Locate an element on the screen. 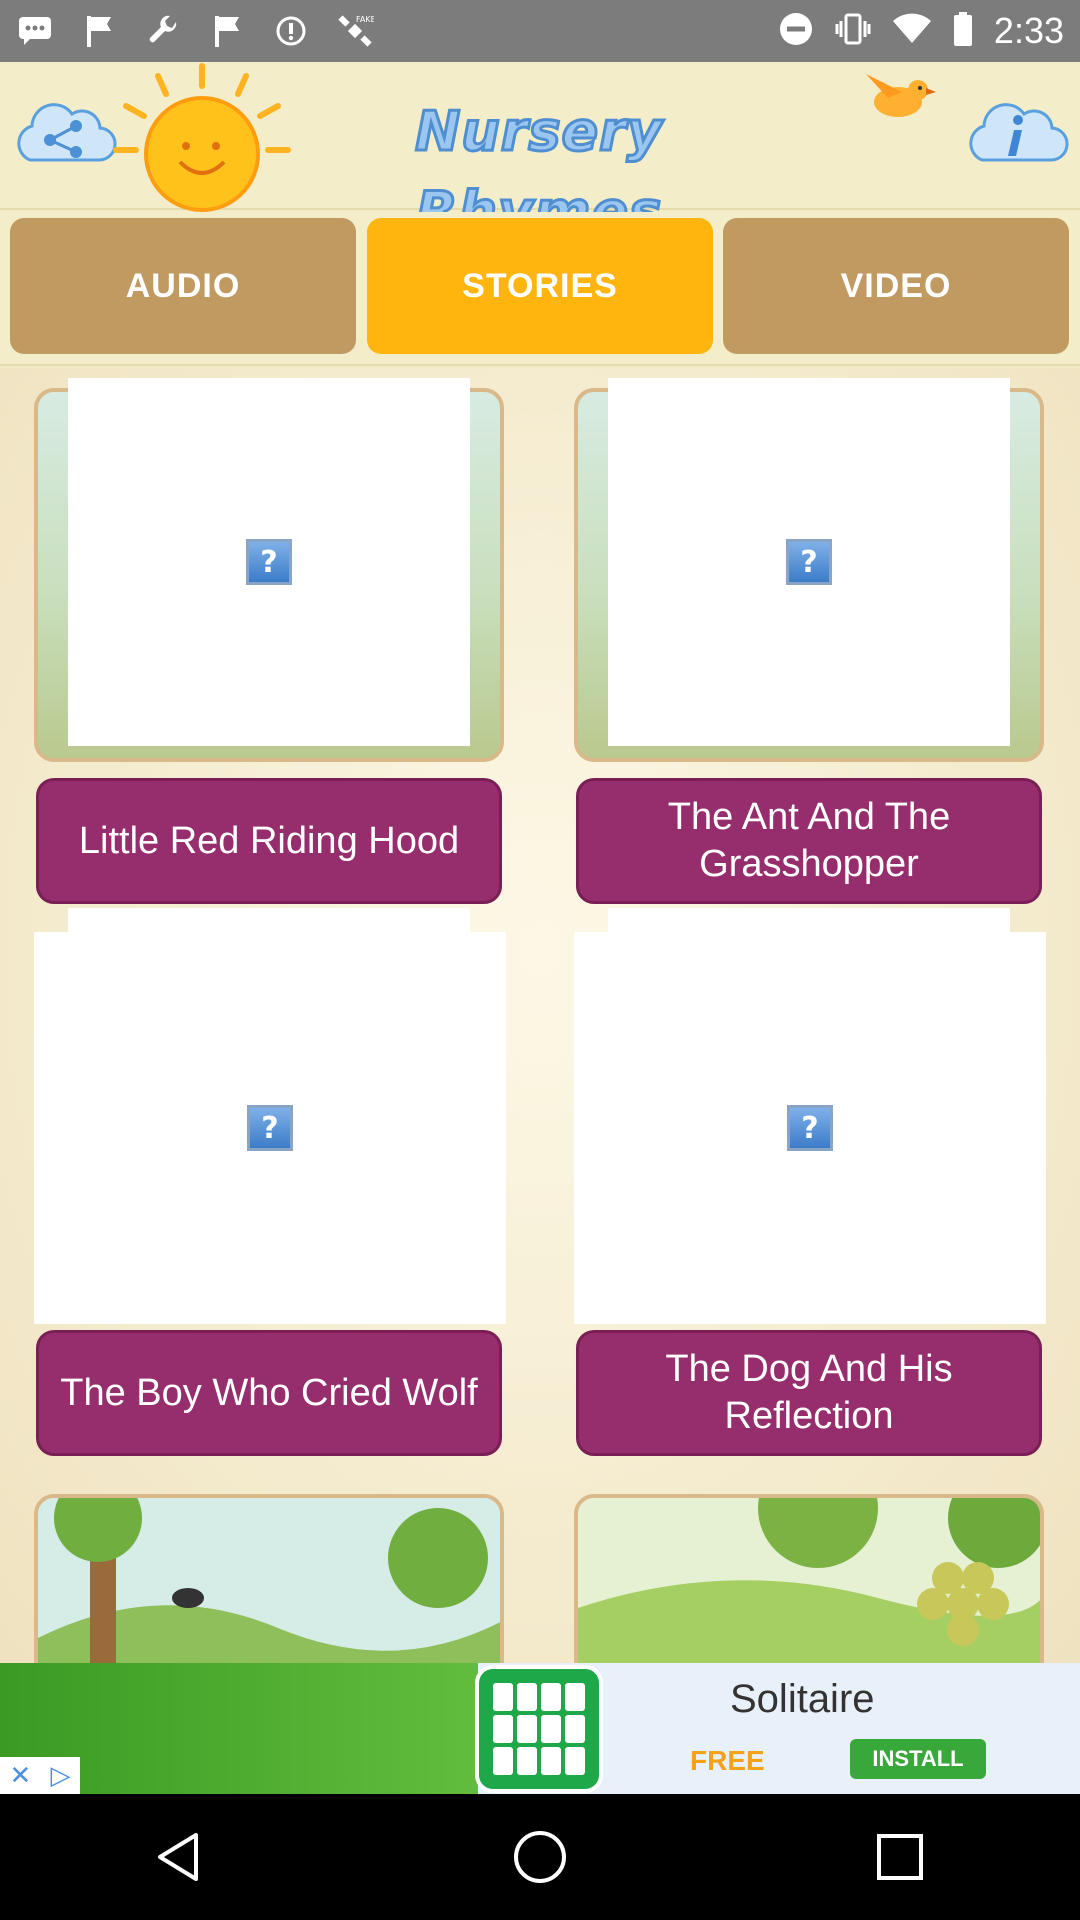  app-header: Nursery Rhymes is located at coordinates (540, 153).